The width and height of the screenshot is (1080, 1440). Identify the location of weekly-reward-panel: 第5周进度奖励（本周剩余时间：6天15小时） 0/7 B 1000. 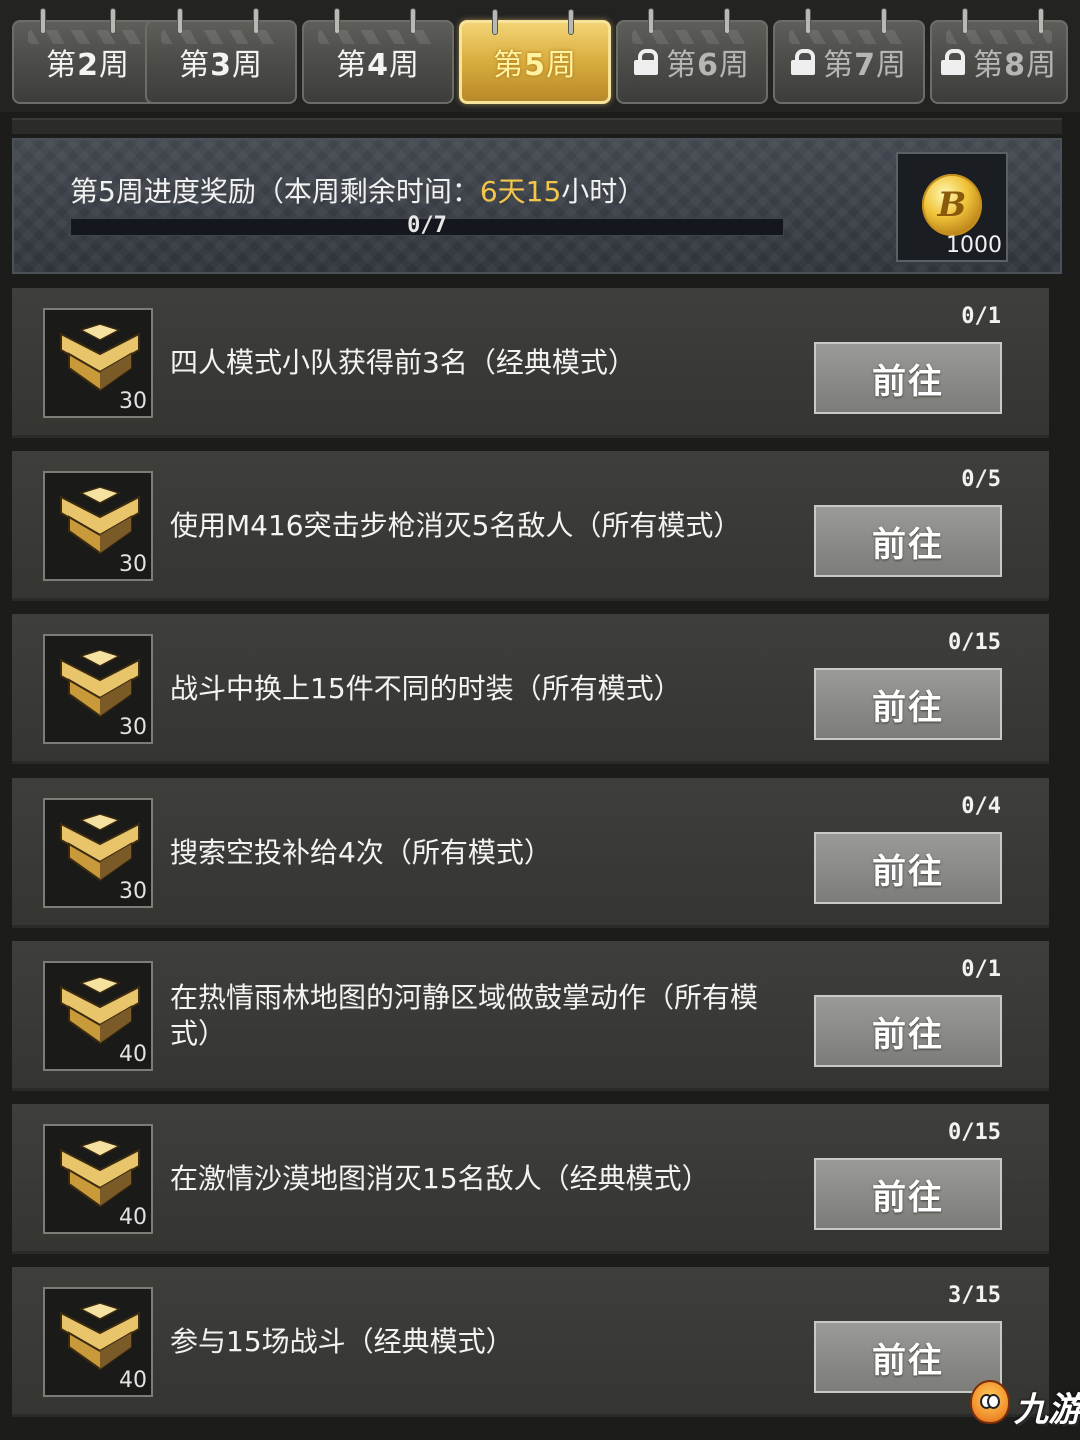
(537, 206).